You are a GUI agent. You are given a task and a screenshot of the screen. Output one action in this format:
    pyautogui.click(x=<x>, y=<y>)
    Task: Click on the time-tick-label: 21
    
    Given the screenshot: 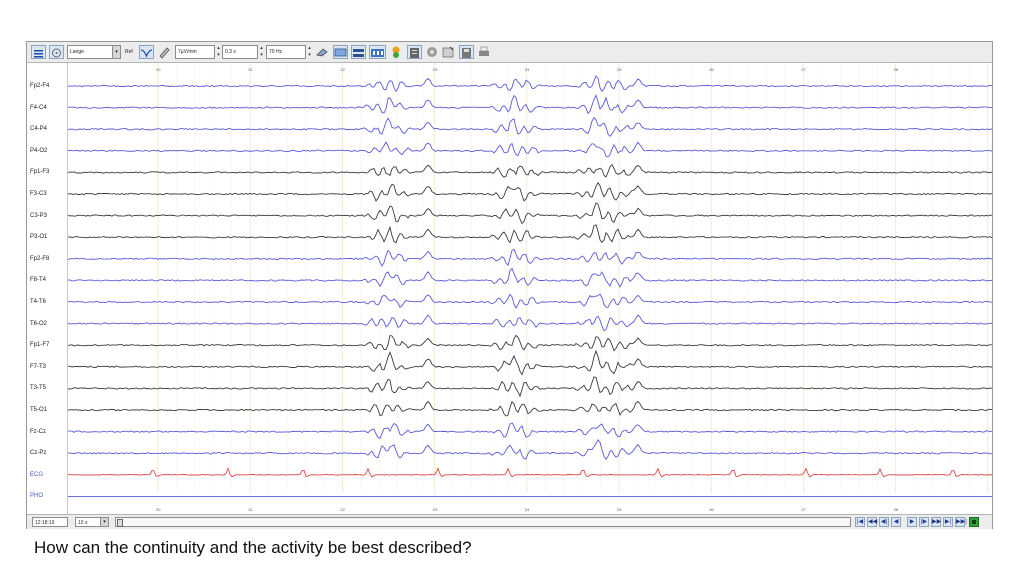 What is the action you would take?
    pyautogui.click(x=250, y=69)
    